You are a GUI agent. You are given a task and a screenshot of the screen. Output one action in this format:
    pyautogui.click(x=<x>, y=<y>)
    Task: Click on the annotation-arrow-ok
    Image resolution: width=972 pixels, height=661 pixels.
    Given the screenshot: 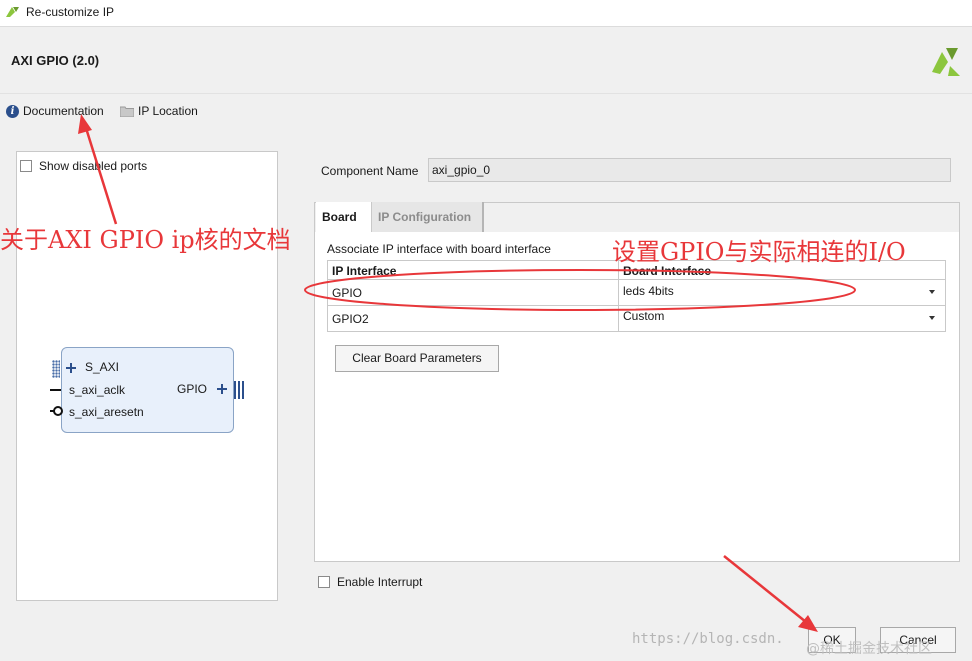 What is the action you would take?
    pyautogui.click(x=765, y=589)
    